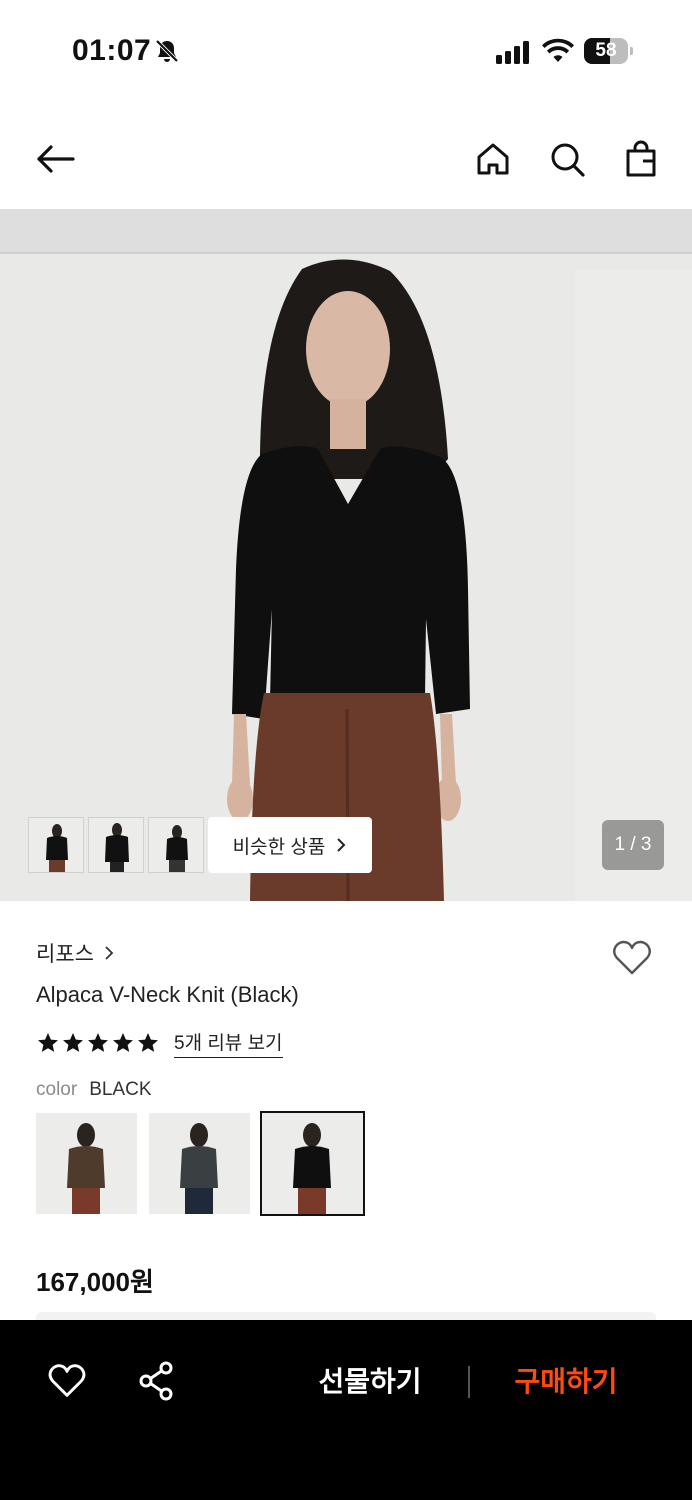 Image resolution: width=692 pixels, height=1500 pixels. What do you see at coordinates (112, 50) in the screenshot?
I see `status-time: 01:07` at bounding box center [112, 50].